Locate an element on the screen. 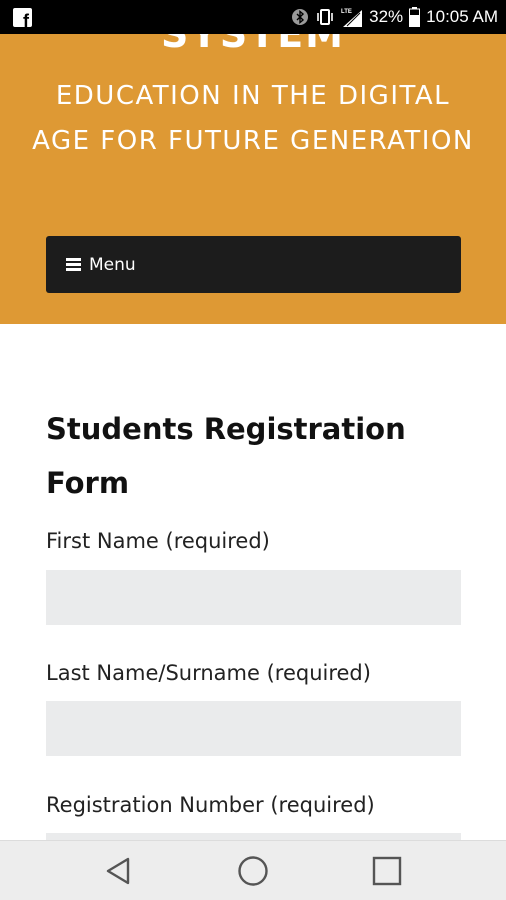 Image resolution: width=506 pixels, height=900 pixels. last-name-input is located at coordinates (253, 728).